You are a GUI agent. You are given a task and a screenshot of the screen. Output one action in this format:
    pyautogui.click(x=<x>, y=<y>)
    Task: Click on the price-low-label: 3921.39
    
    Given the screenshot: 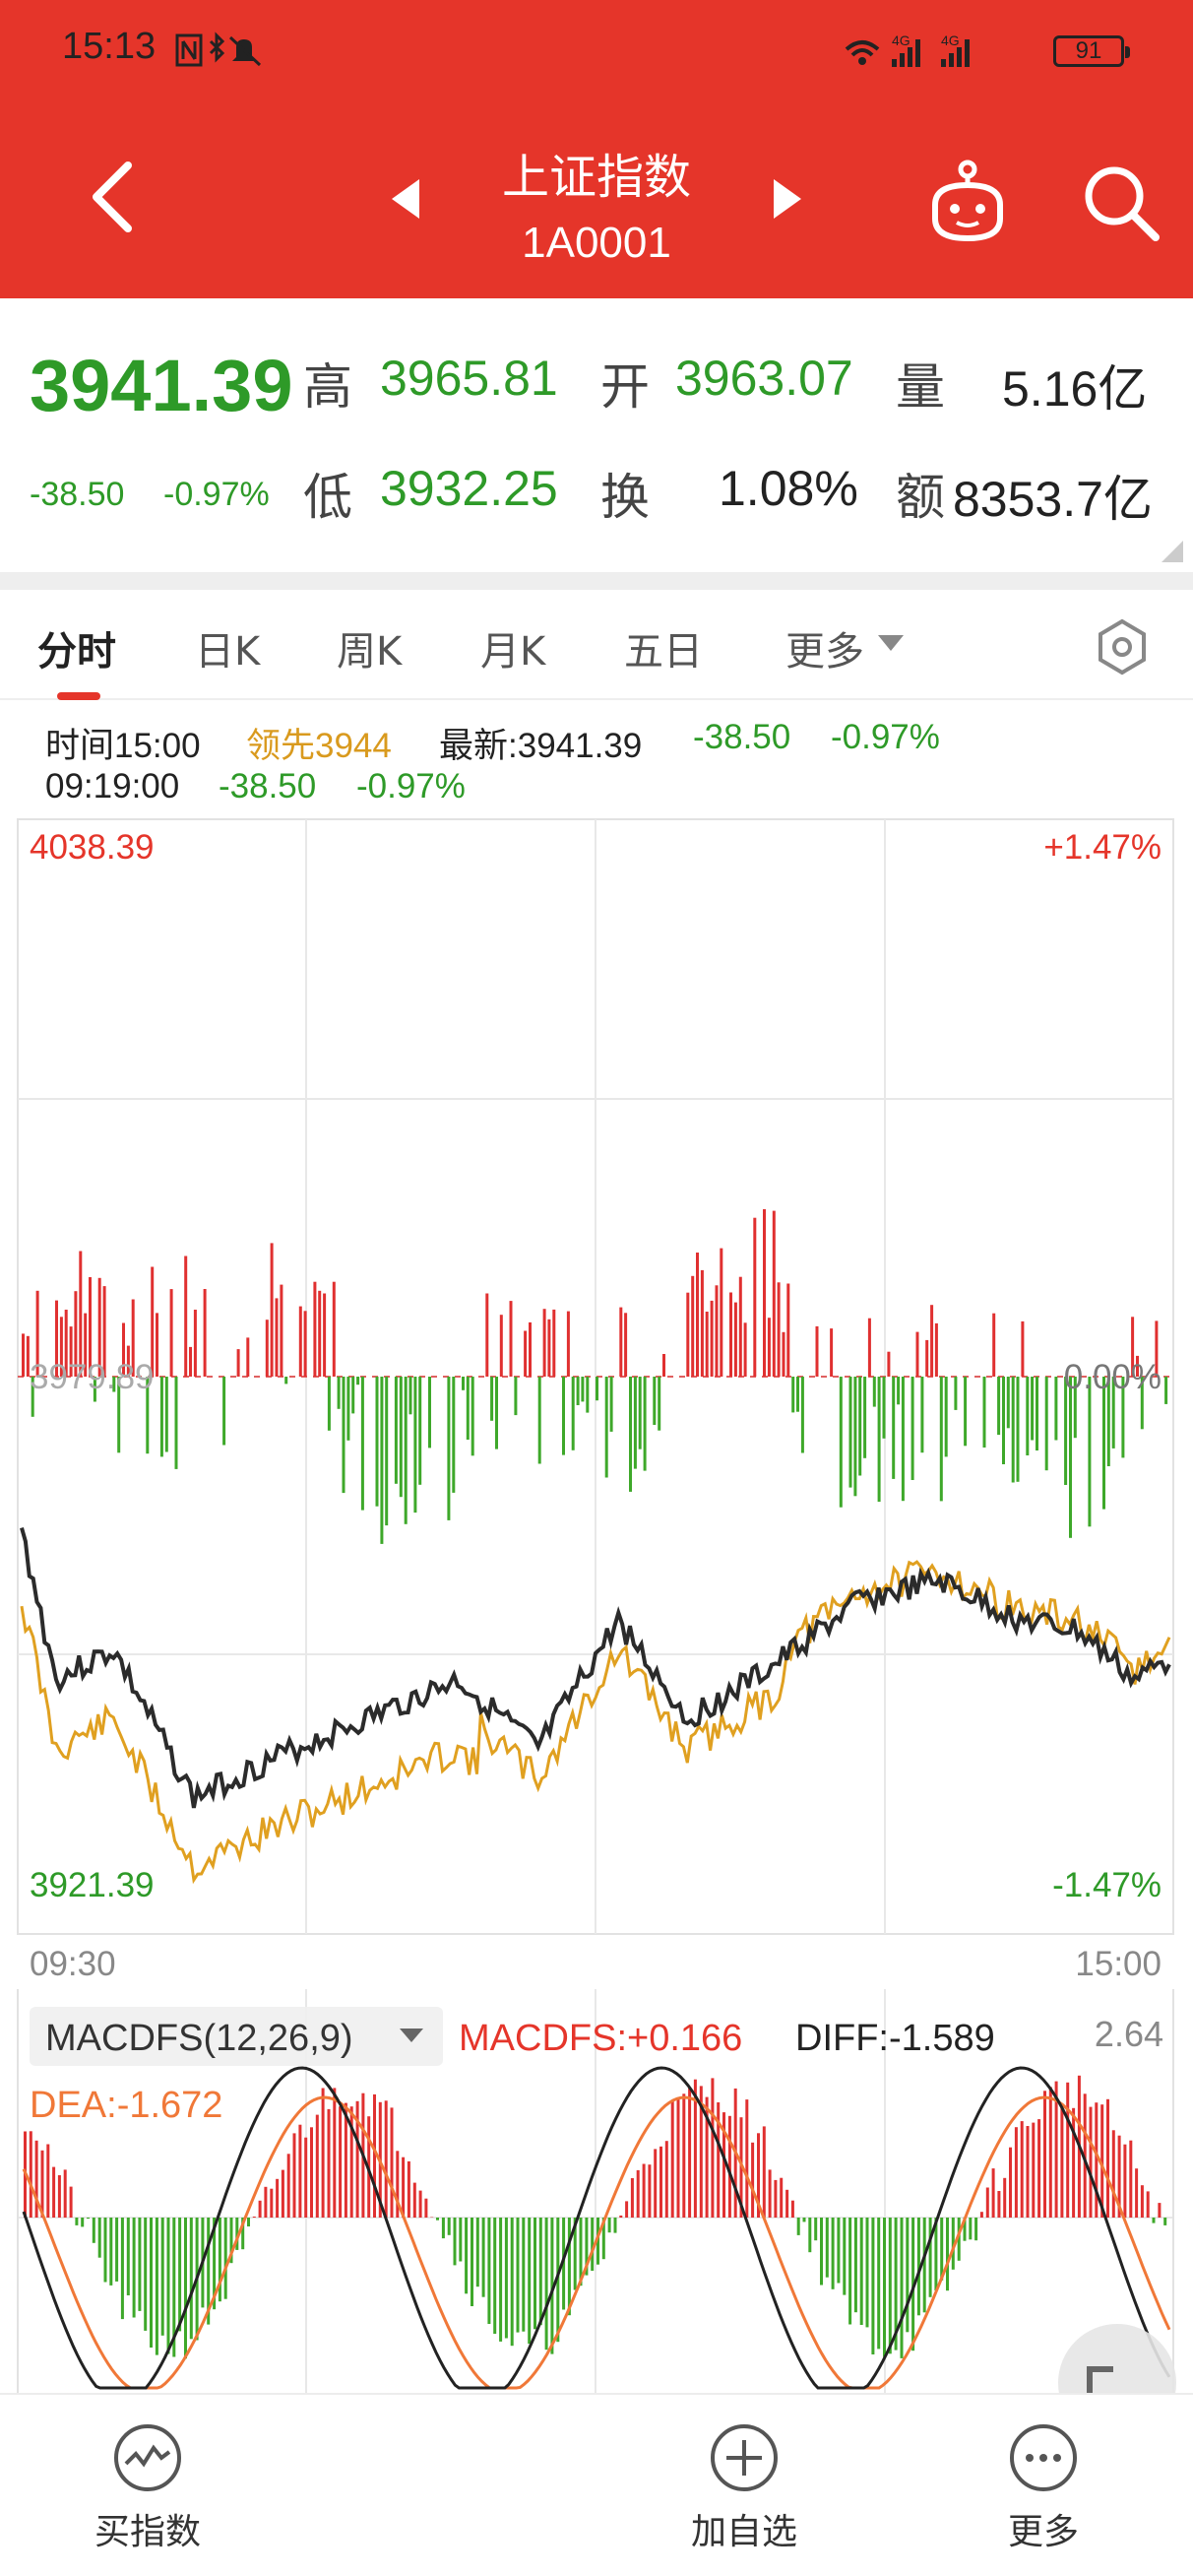 What is the action you would take?
    pyautogui.click(x=92, y=1885)
    